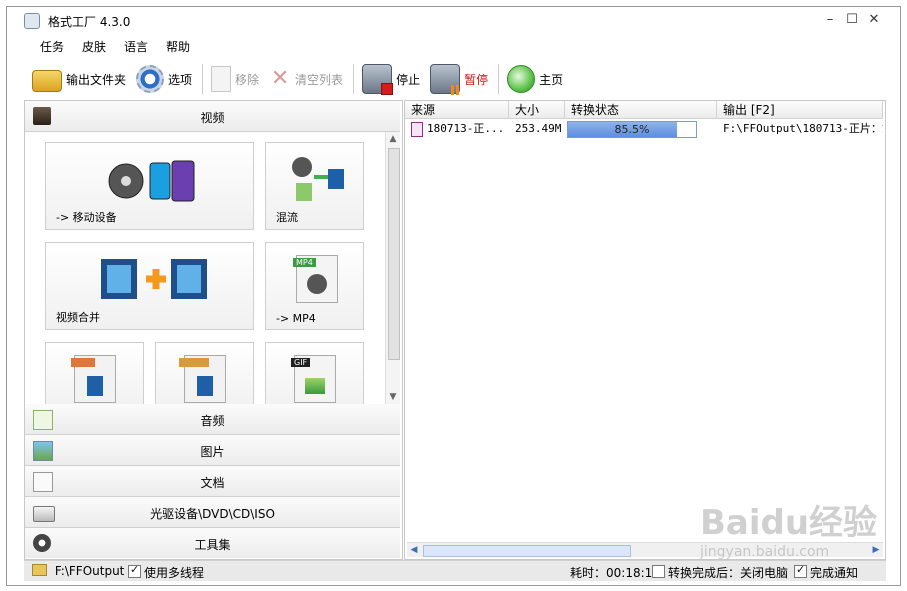  I want to click on category-disc: 光驱设备\DVD\CD\ISO, so click(212, 512).